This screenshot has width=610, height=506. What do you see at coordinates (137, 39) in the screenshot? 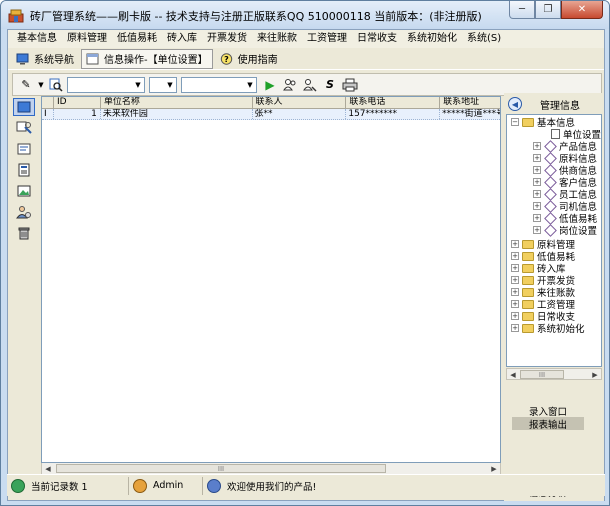
I see `menu-consumables: 低值易耗` at bounding box center [137, 39].